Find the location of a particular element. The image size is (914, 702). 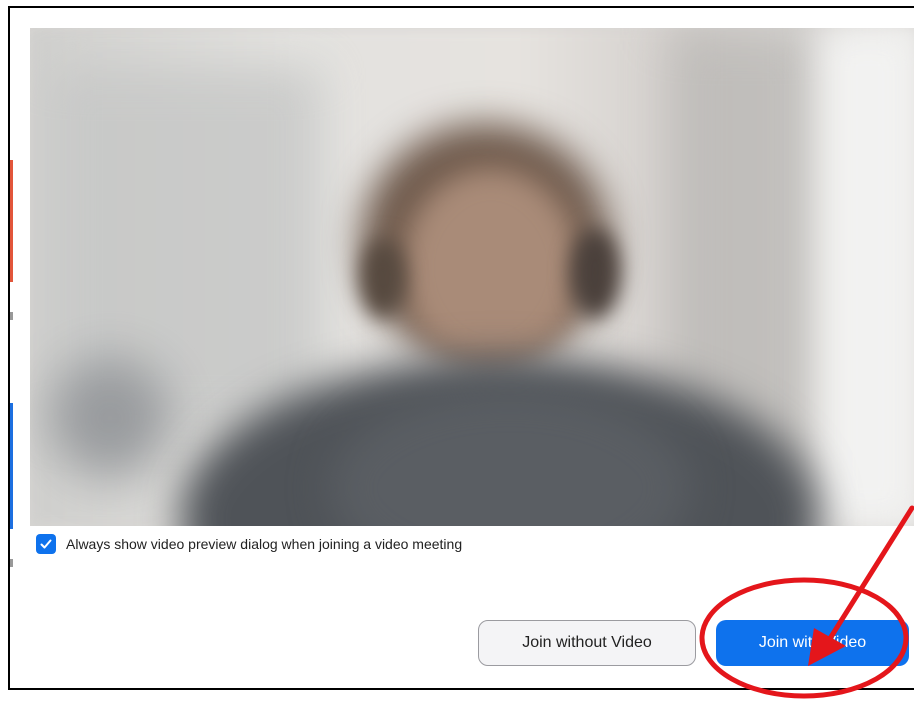

join-without-video-button: Join without Video is located at coordinates (587, 643).